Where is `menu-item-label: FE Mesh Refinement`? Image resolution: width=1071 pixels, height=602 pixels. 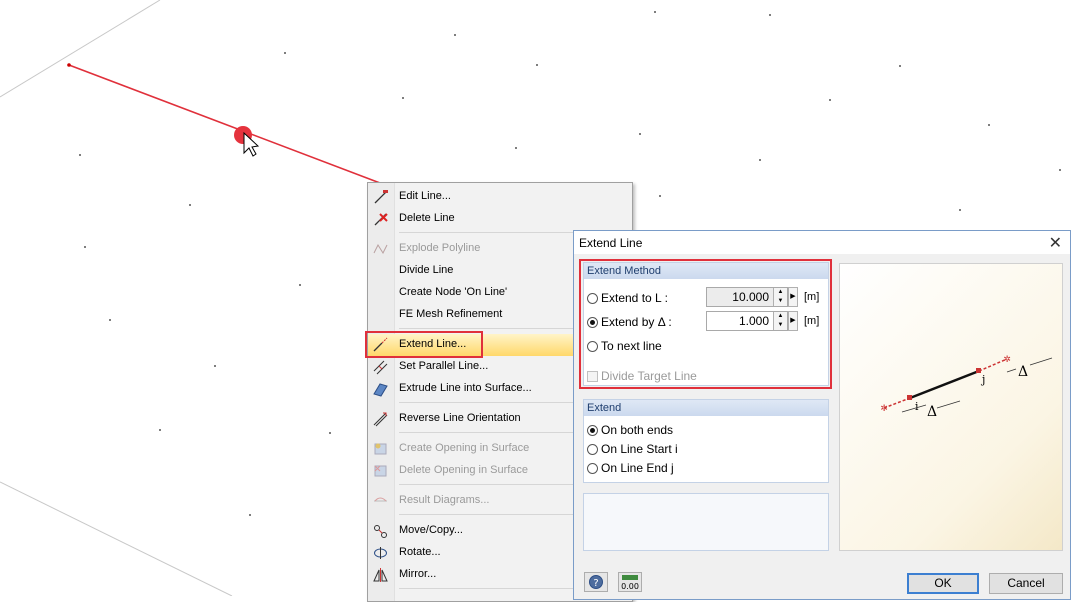
menu-item-label: FE Mesh Refinement is located at coordinates (451, 314).